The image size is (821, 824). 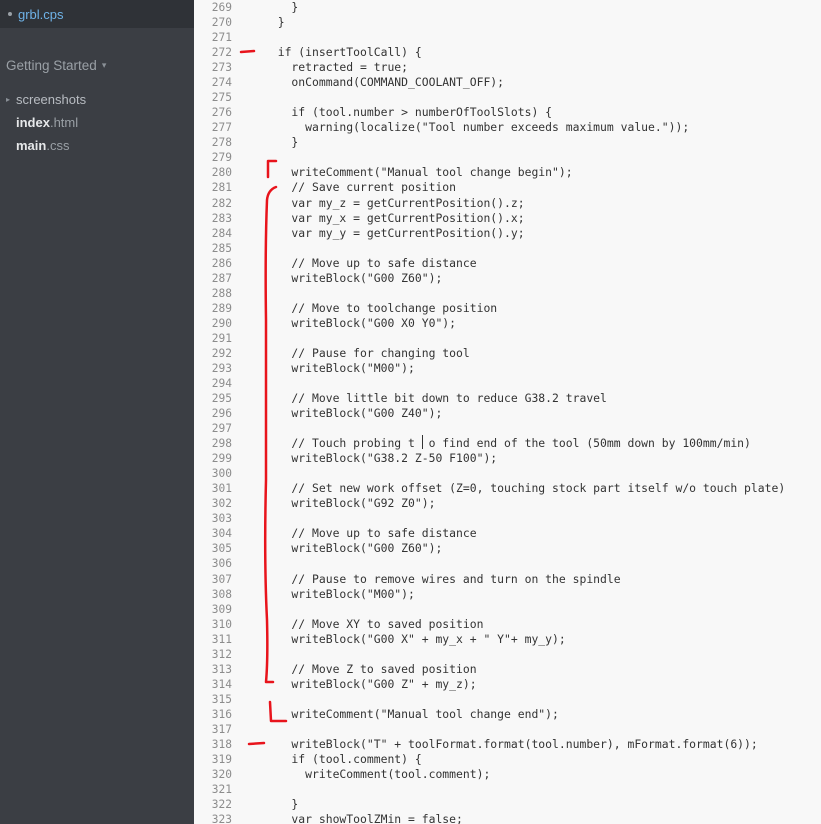 What do you see at coordinates (8, 99) in the screenshot?
I see `chevron-right-icon: ▸` at bounding box center [8, 99].